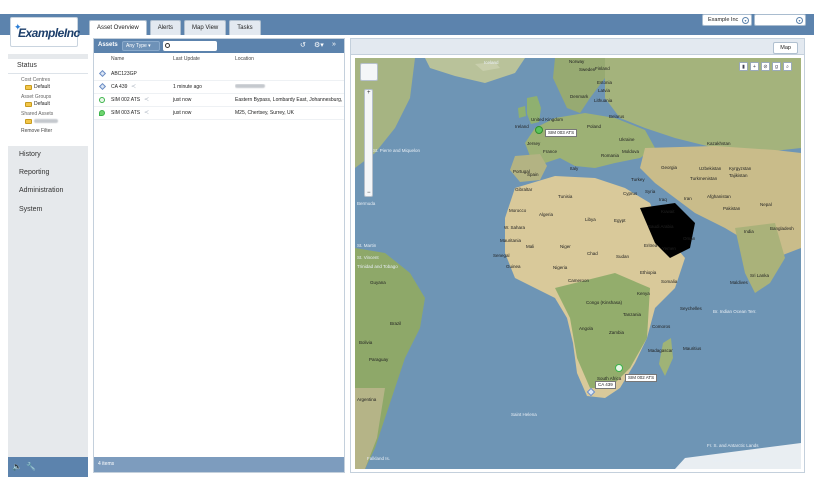  What do you see at coordinates (754, 66) in the screenshot?
I see `crosshair-icon: +` at bounding box center [754, 66].